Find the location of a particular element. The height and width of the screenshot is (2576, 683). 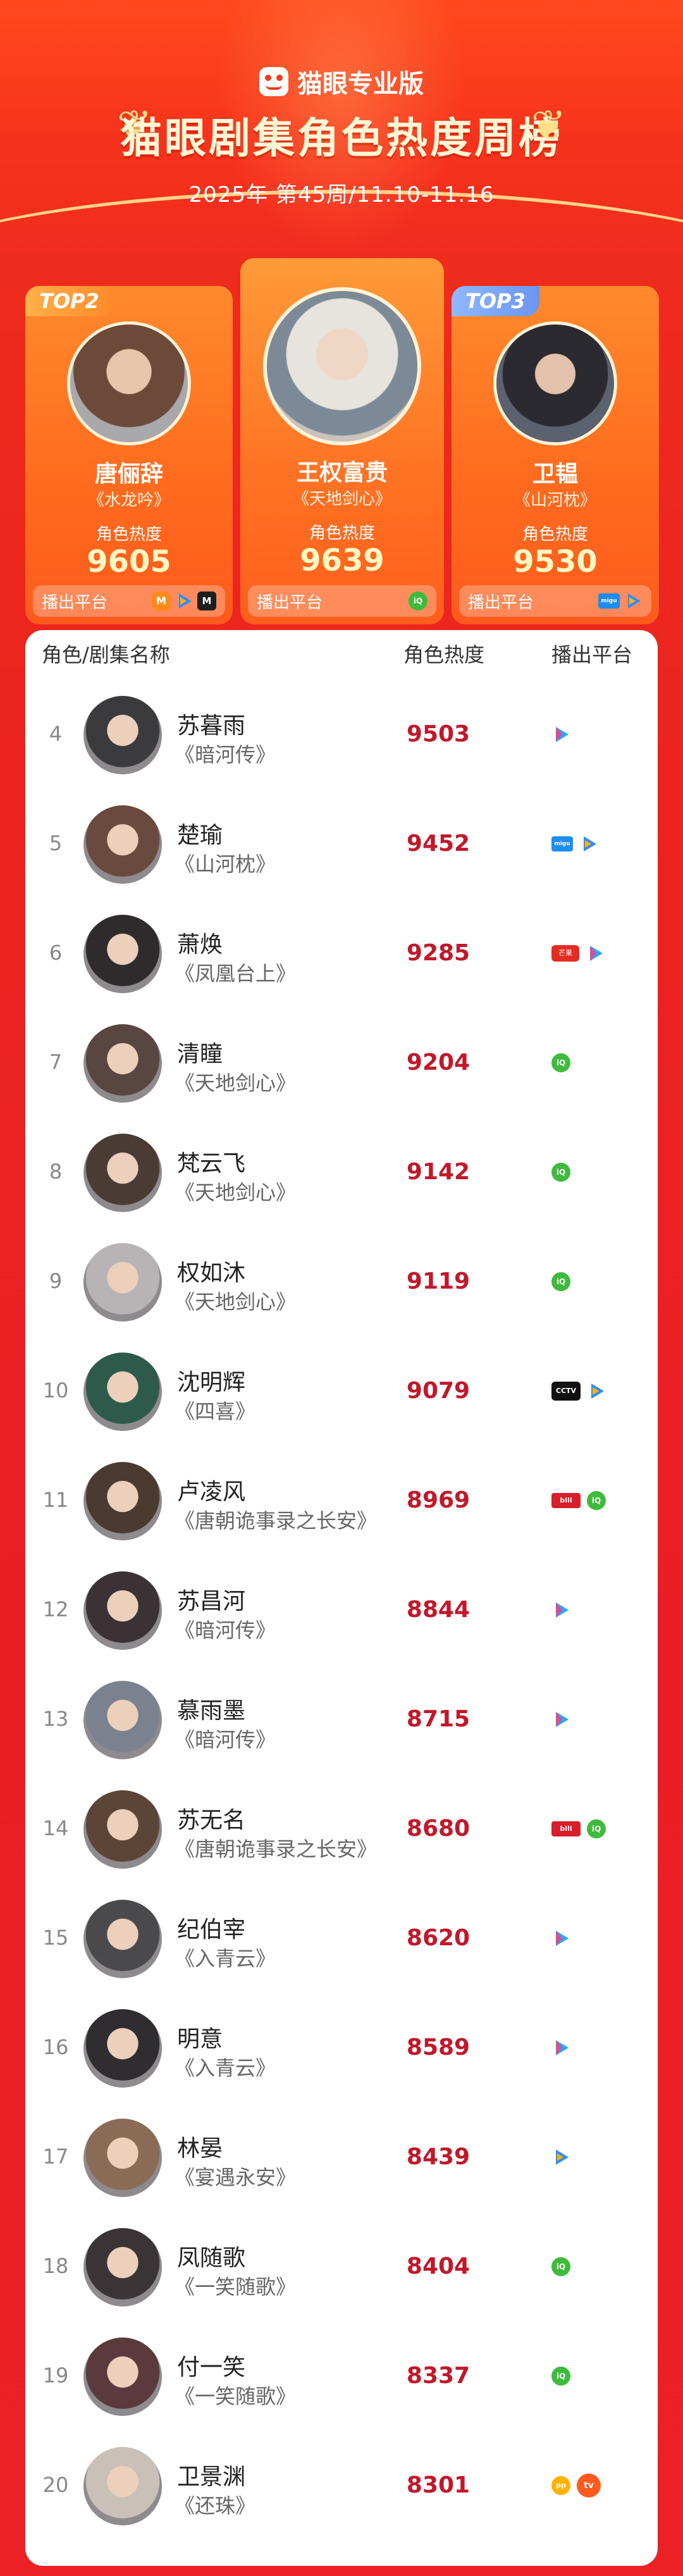

table-row: 5 楚瑜 《山河枕》 9452 is located at coordinates (341, 844).